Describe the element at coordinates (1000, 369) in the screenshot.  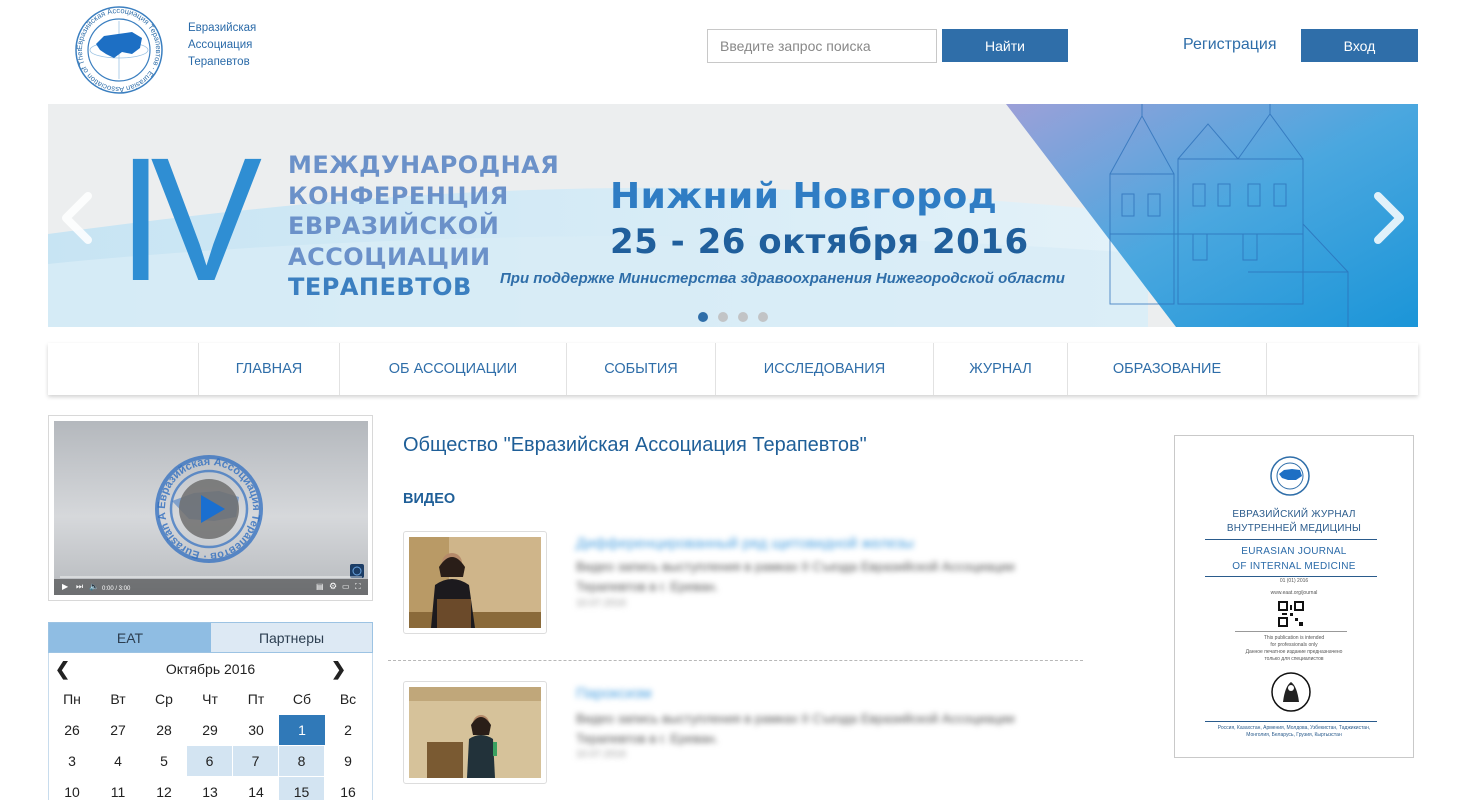
I see `nav-item-journal: ЖУРНАЛ` at that location.